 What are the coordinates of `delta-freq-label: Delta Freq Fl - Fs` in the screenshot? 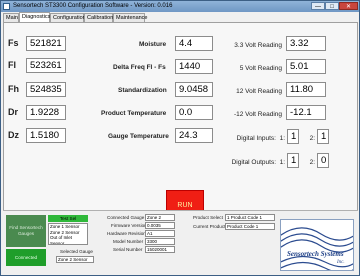 It's located at (139, 67).